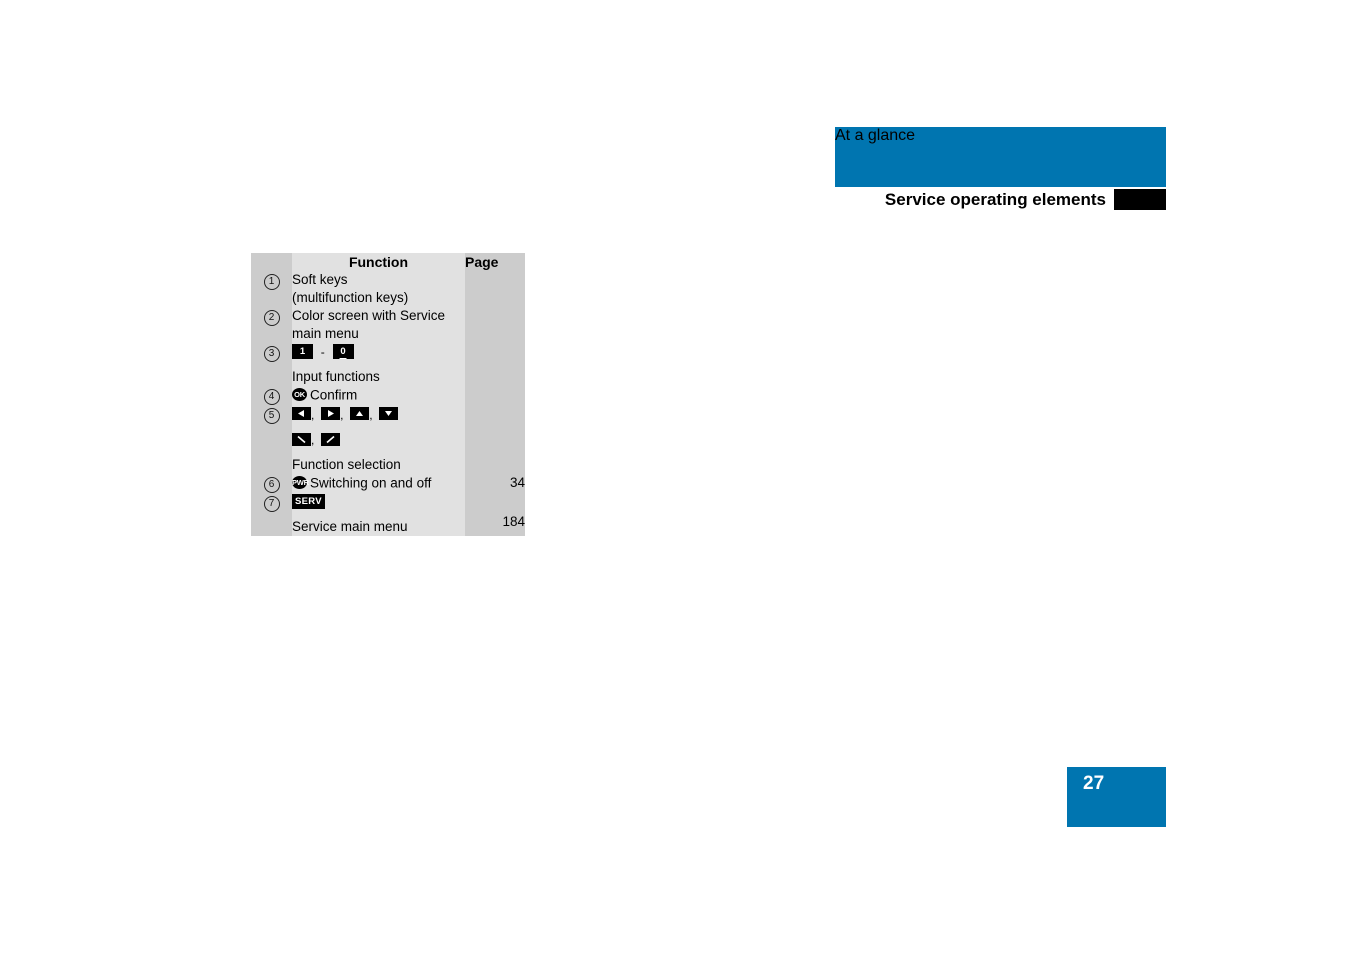 This screenshot has height=954, width=1351. What do you see at coordinates (336, 377) in the screenshot?
I see `function-text-line: Input functions` at bounding box center [336, 377].